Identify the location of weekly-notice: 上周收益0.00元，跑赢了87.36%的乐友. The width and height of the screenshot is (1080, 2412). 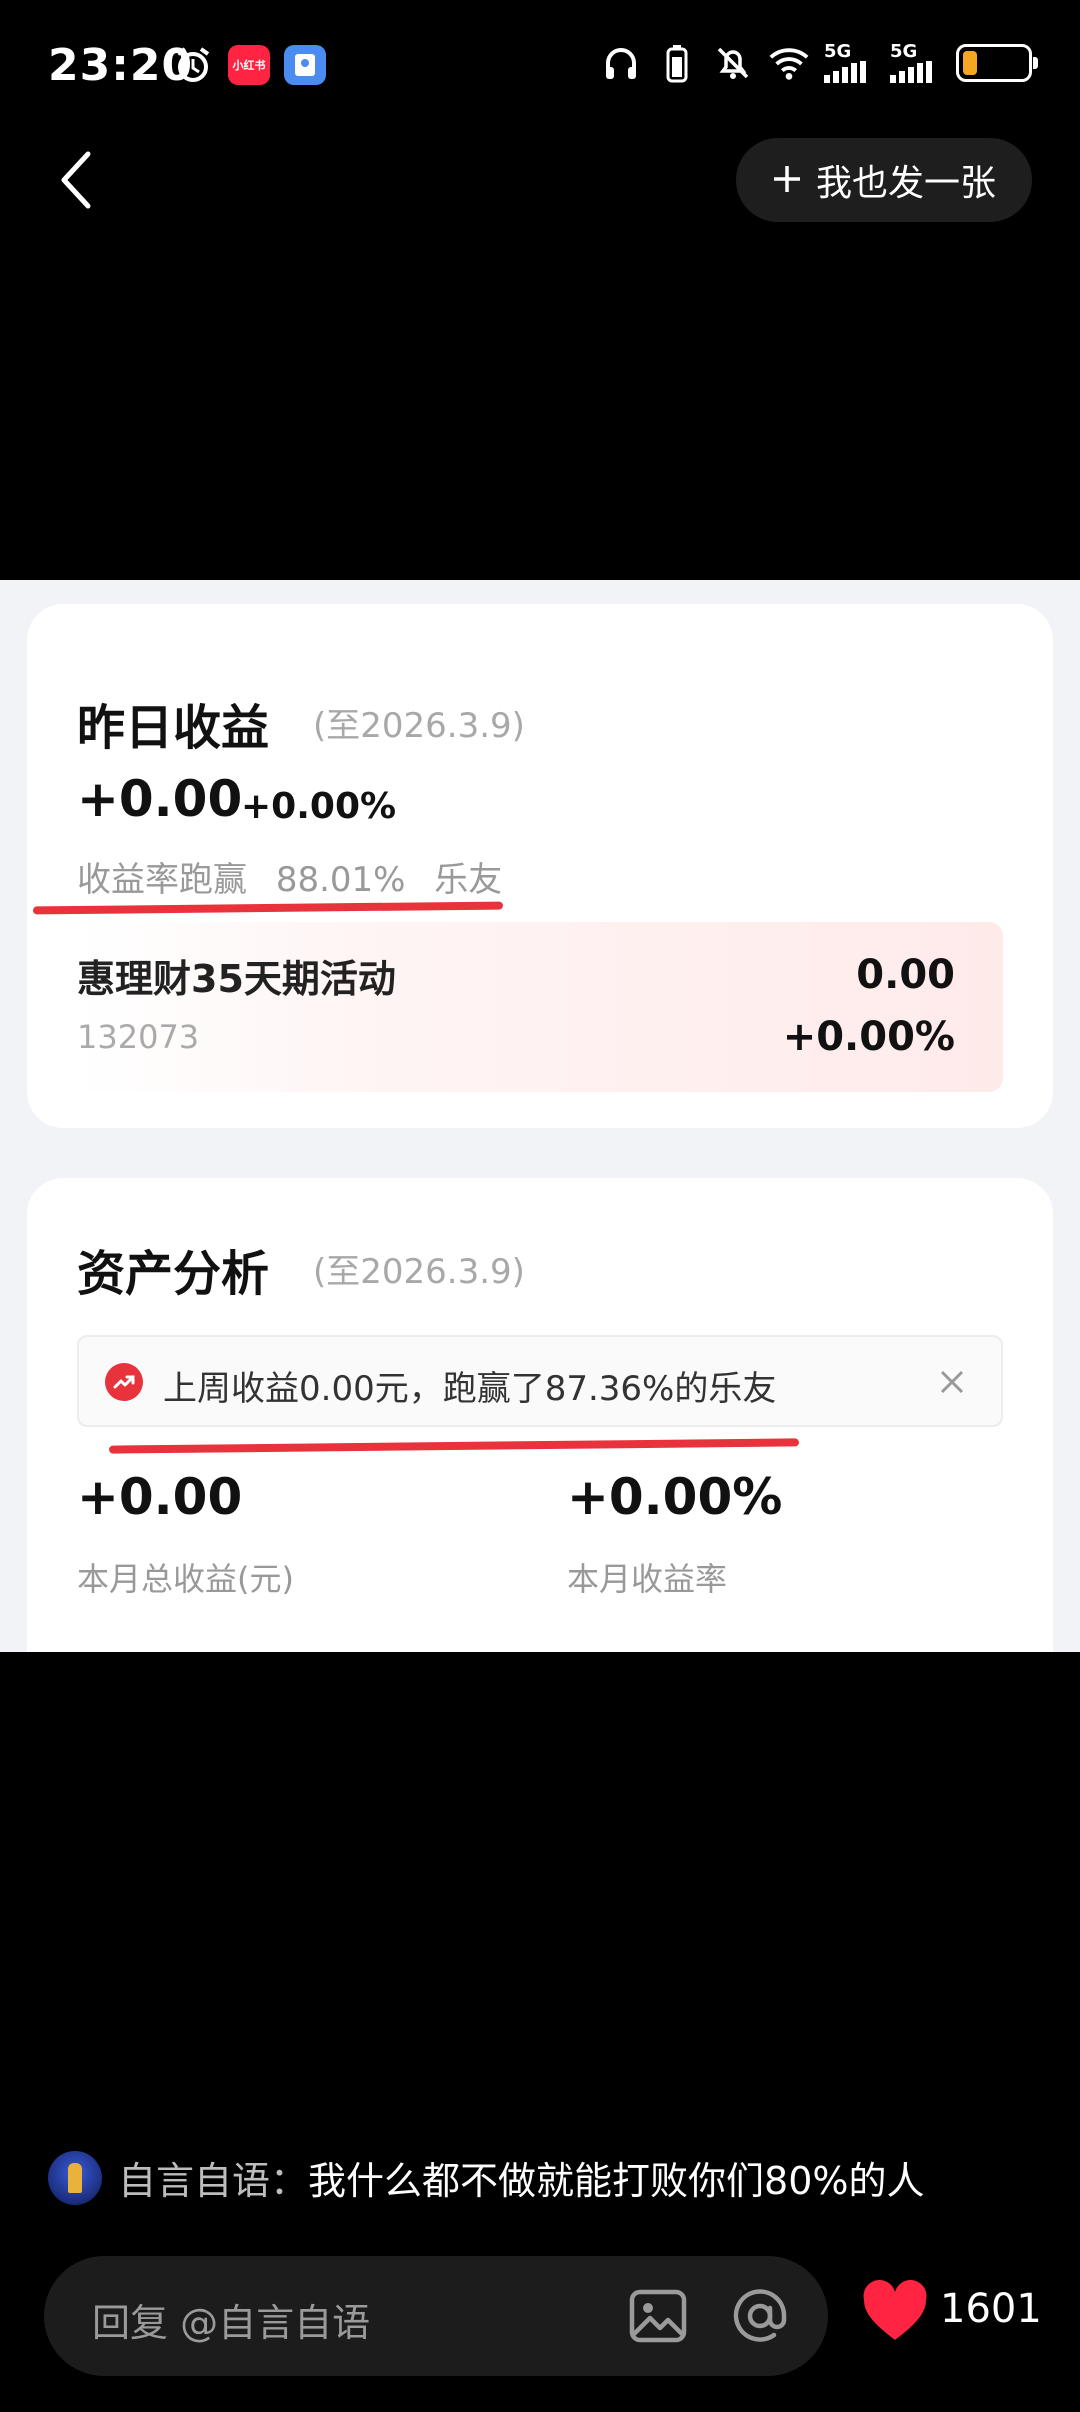
(540, 1381).